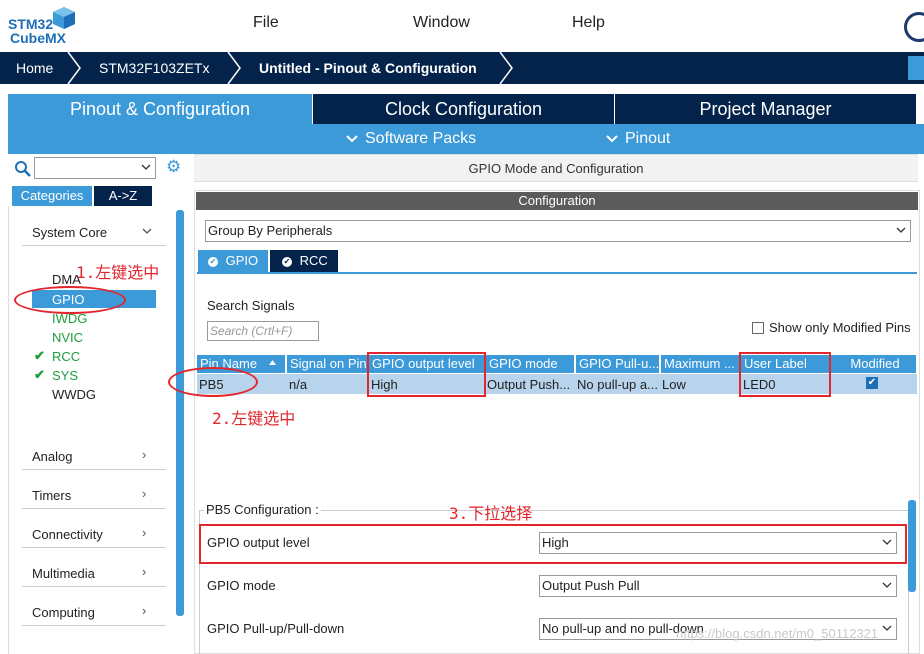  Describe the element at coordinates (840, 327) in the screenshot. I see `show-modified-label: Show only Modified Pins` at that location.